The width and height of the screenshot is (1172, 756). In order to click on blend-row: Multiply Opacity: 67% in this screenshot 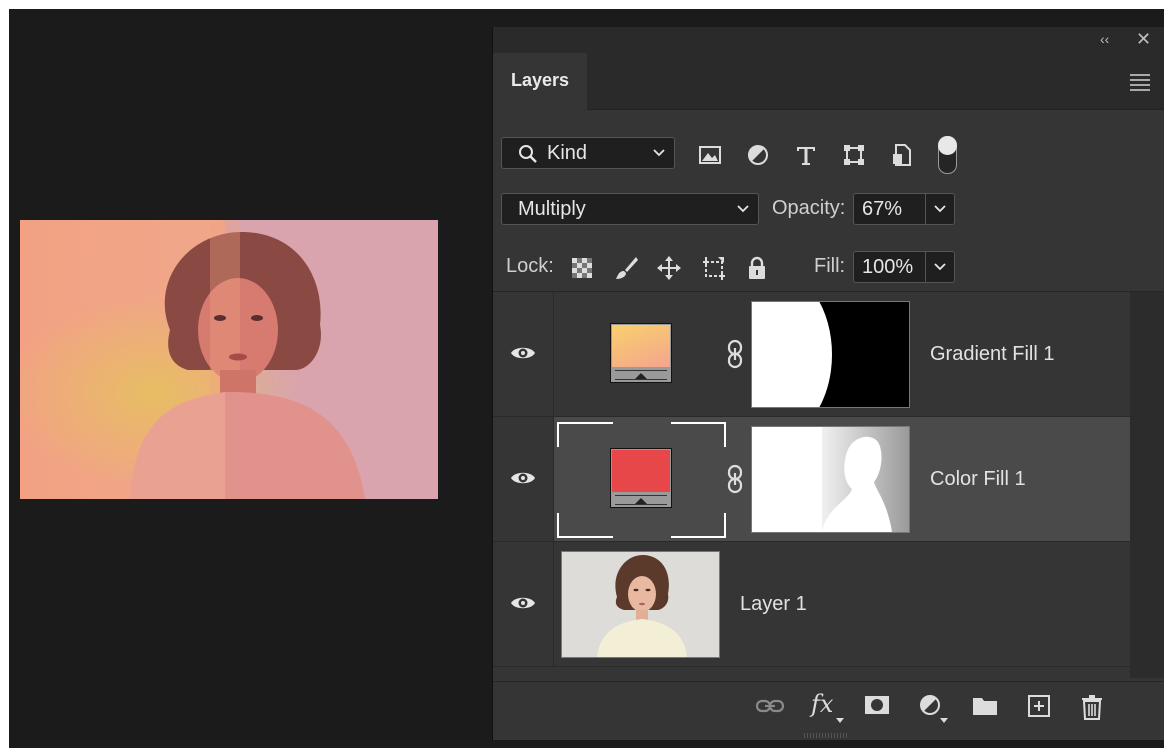, I will do `click(828, 207)`.